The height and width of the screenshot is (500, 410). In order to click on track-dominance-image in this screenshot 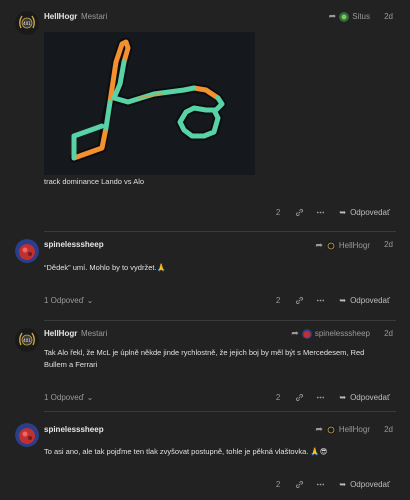, I will do `click(149, 103)`.